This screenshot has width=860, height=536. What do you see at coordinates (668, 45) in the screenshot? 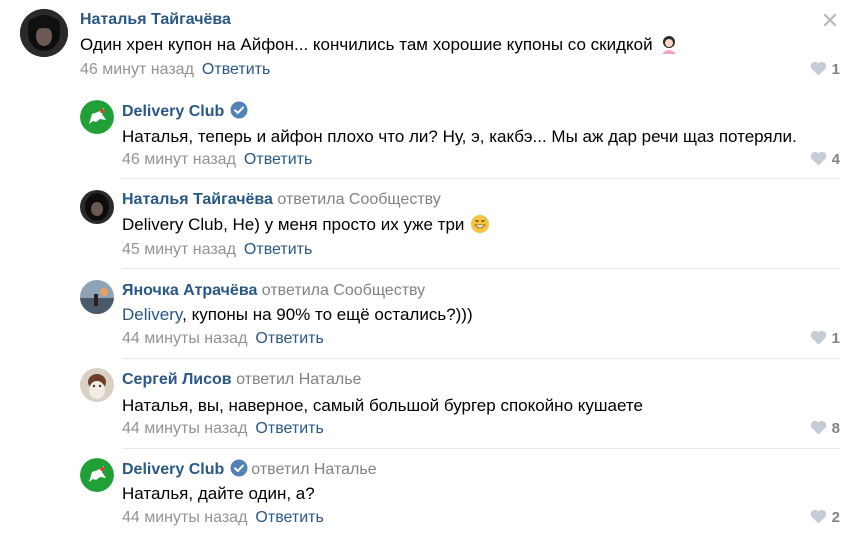
I see `woman-emoji` at bounding box center [668, 45].